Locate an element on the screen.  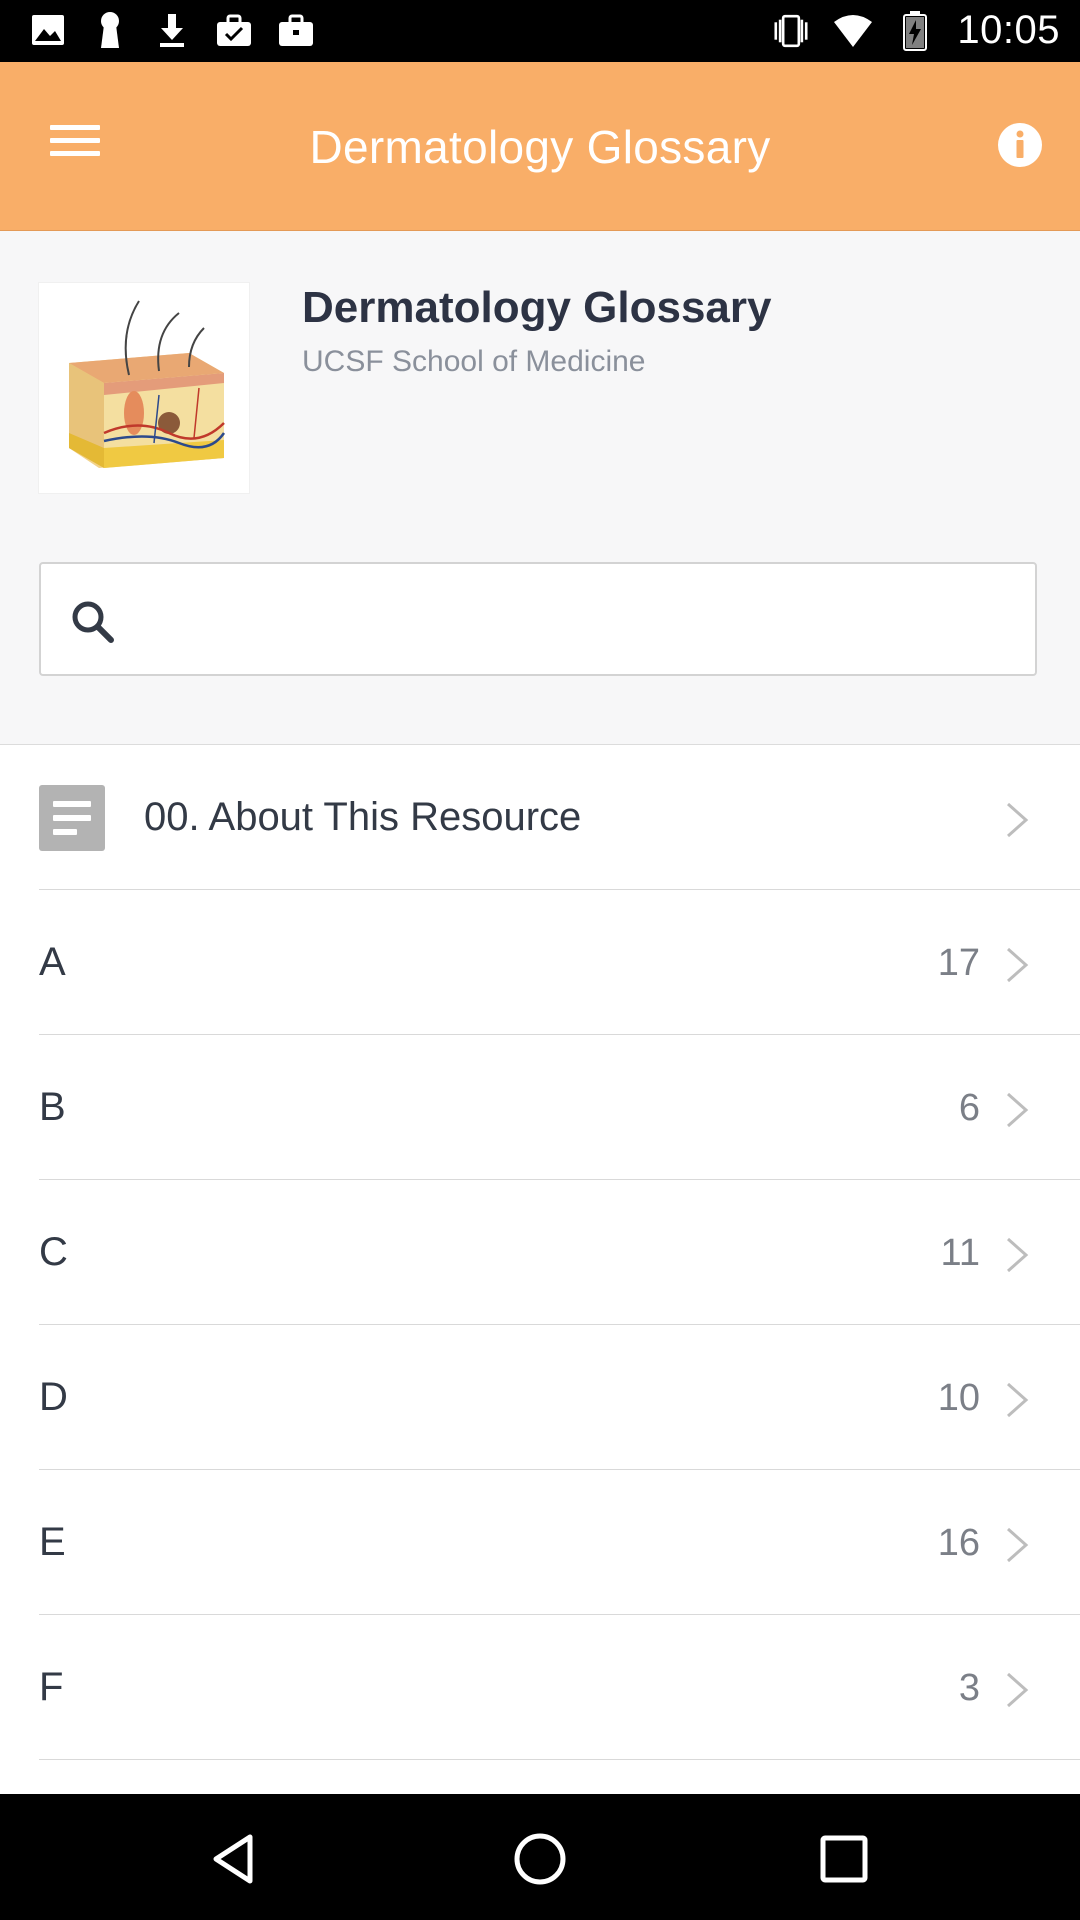
list-item-b: B 6 is located at coordinates (559, 1107).